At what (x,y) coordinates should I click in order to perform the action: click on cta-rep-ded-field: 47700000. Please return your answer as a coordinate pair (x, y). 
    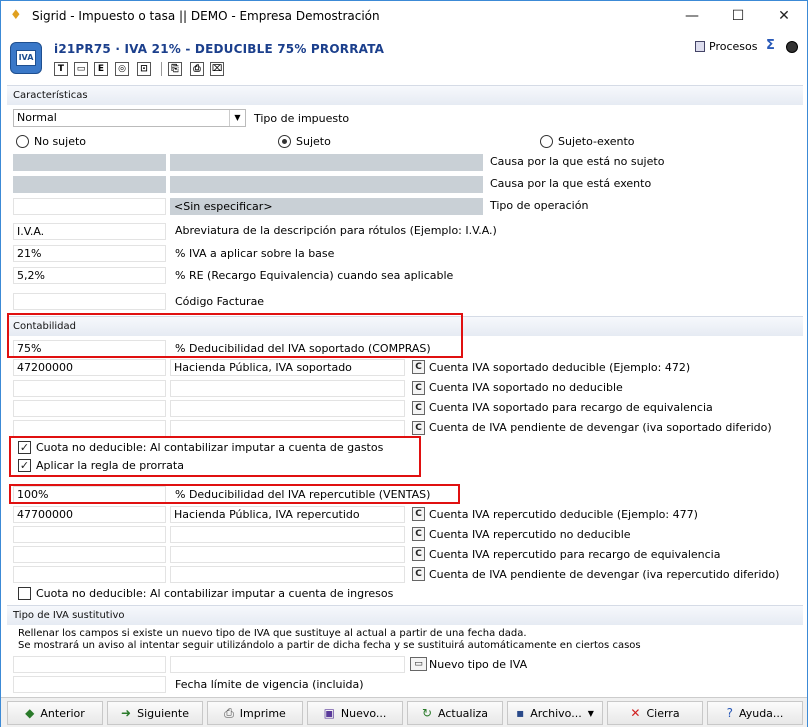
    Looking at the image, I should click on (89, 514).